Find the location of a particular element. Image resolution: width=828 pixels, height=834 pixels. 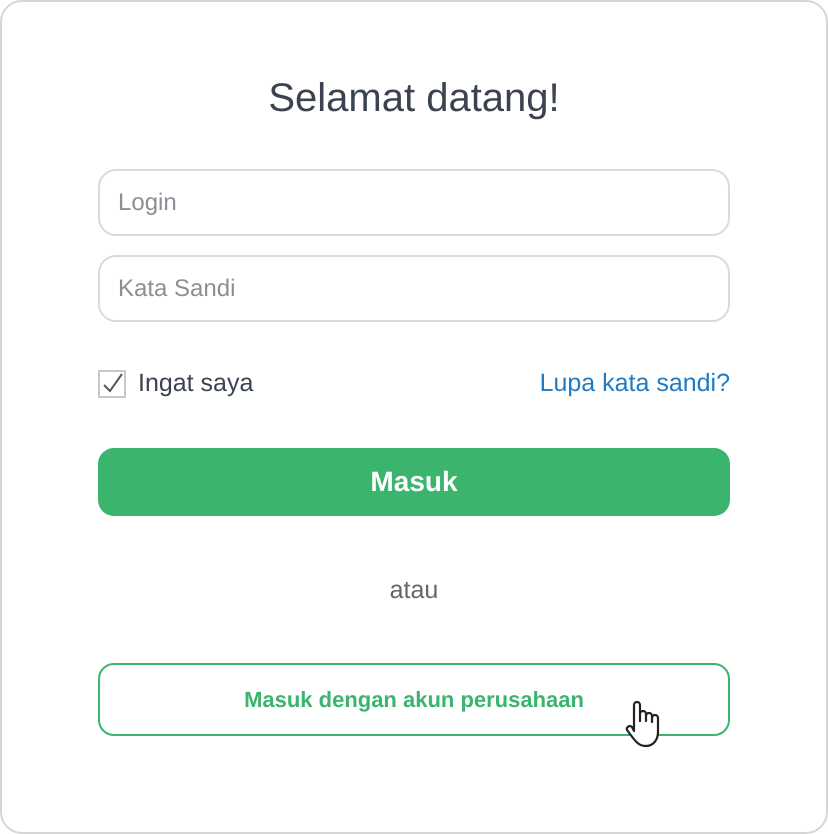

login-field: Login is located at coordinates (414, 202).